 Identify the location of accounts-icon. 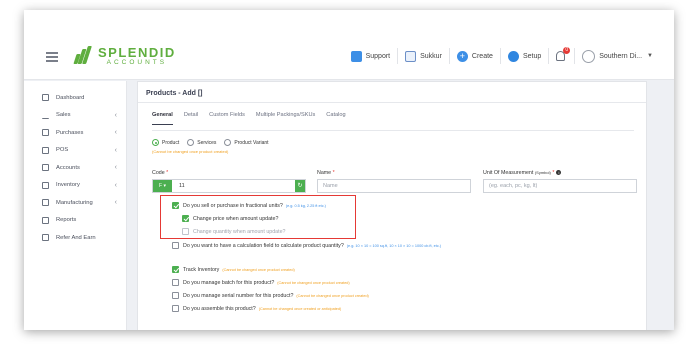
(45, 168).